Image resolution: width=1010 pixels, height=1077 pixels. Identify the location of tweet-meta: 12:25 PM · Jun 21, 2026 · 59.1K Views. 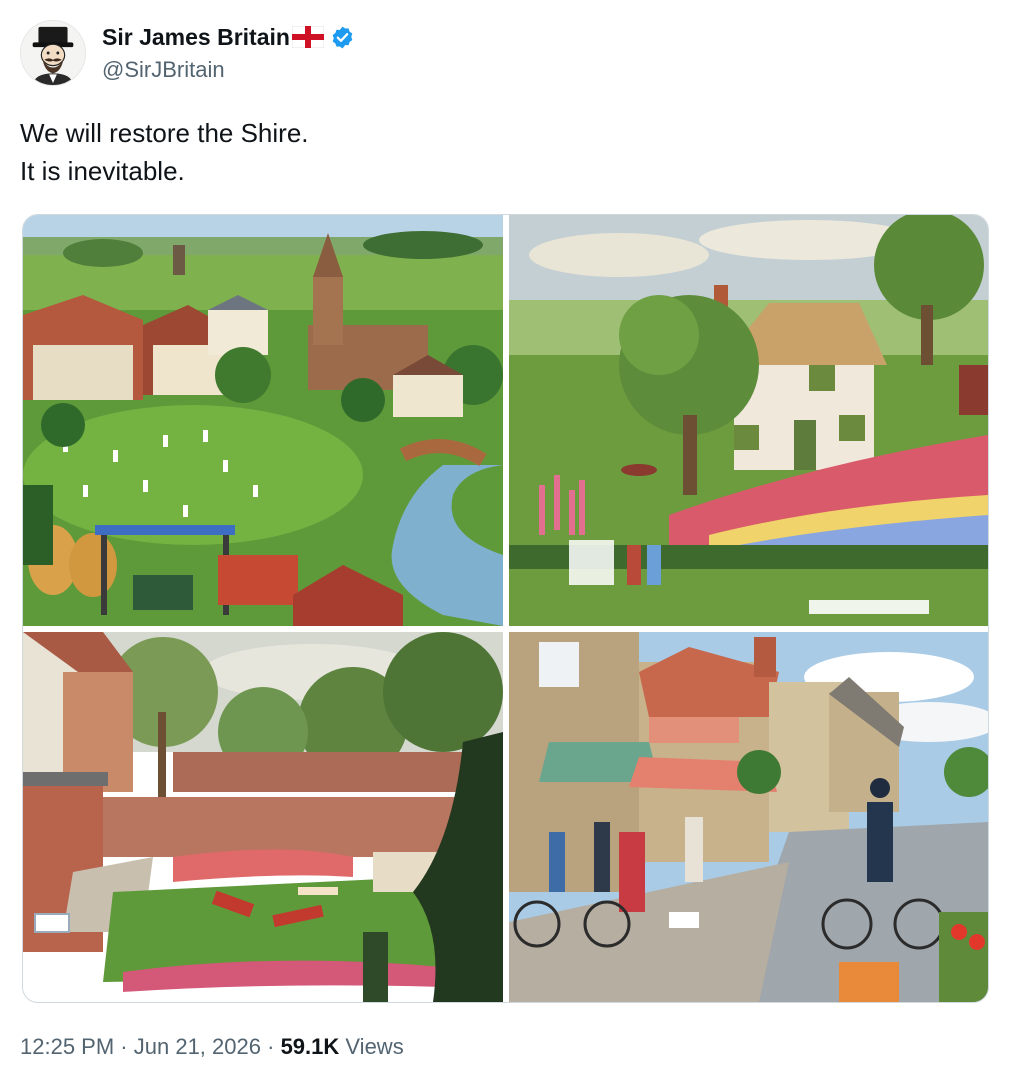
(212, 1047).